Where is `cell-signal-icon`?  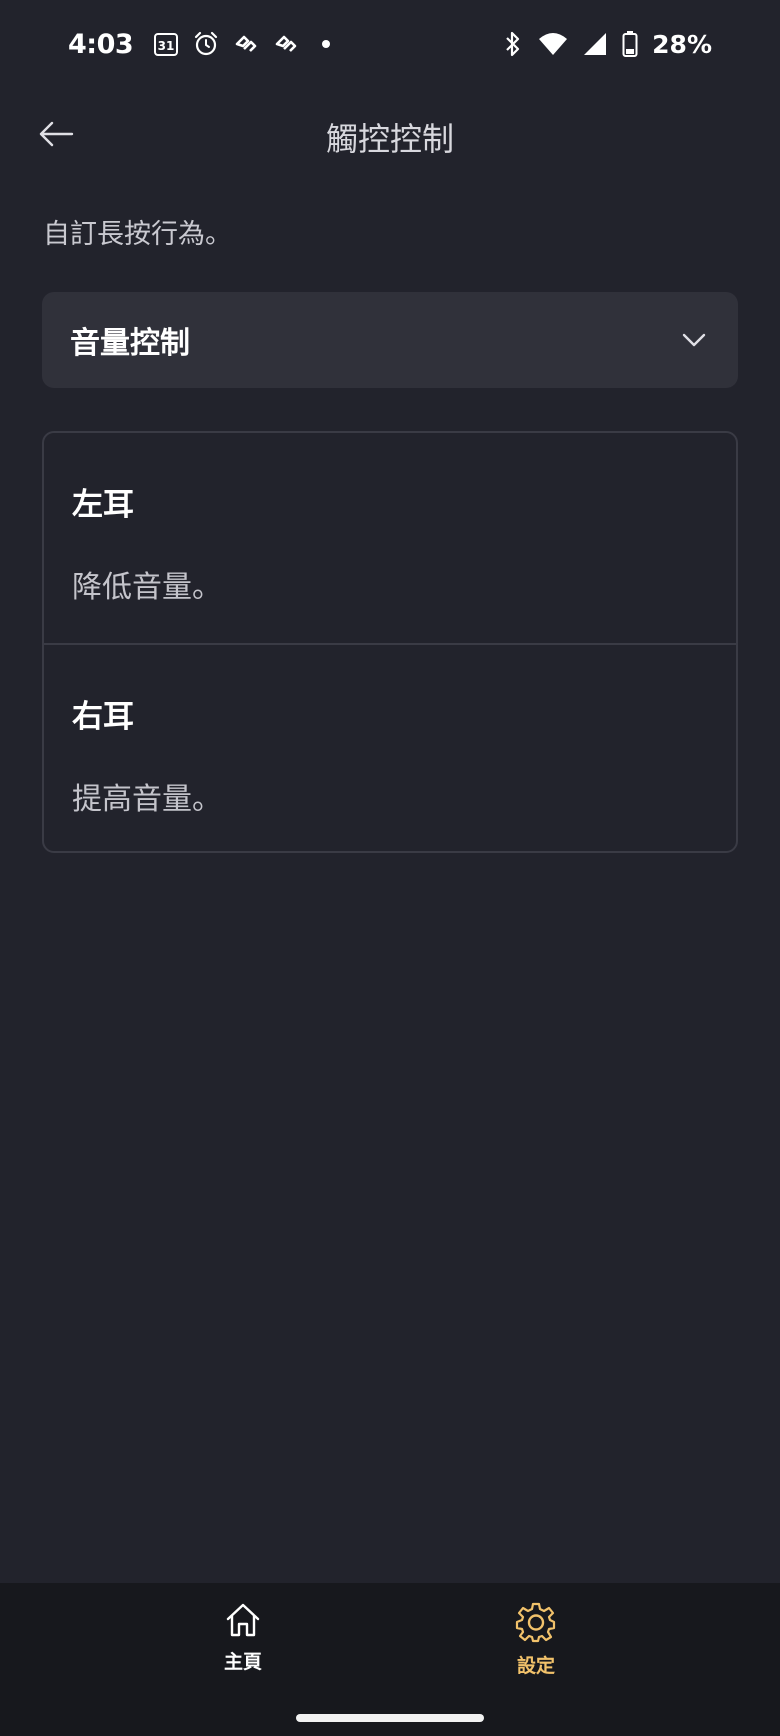
cell-signal-icon is located at coordinates (595, 44).